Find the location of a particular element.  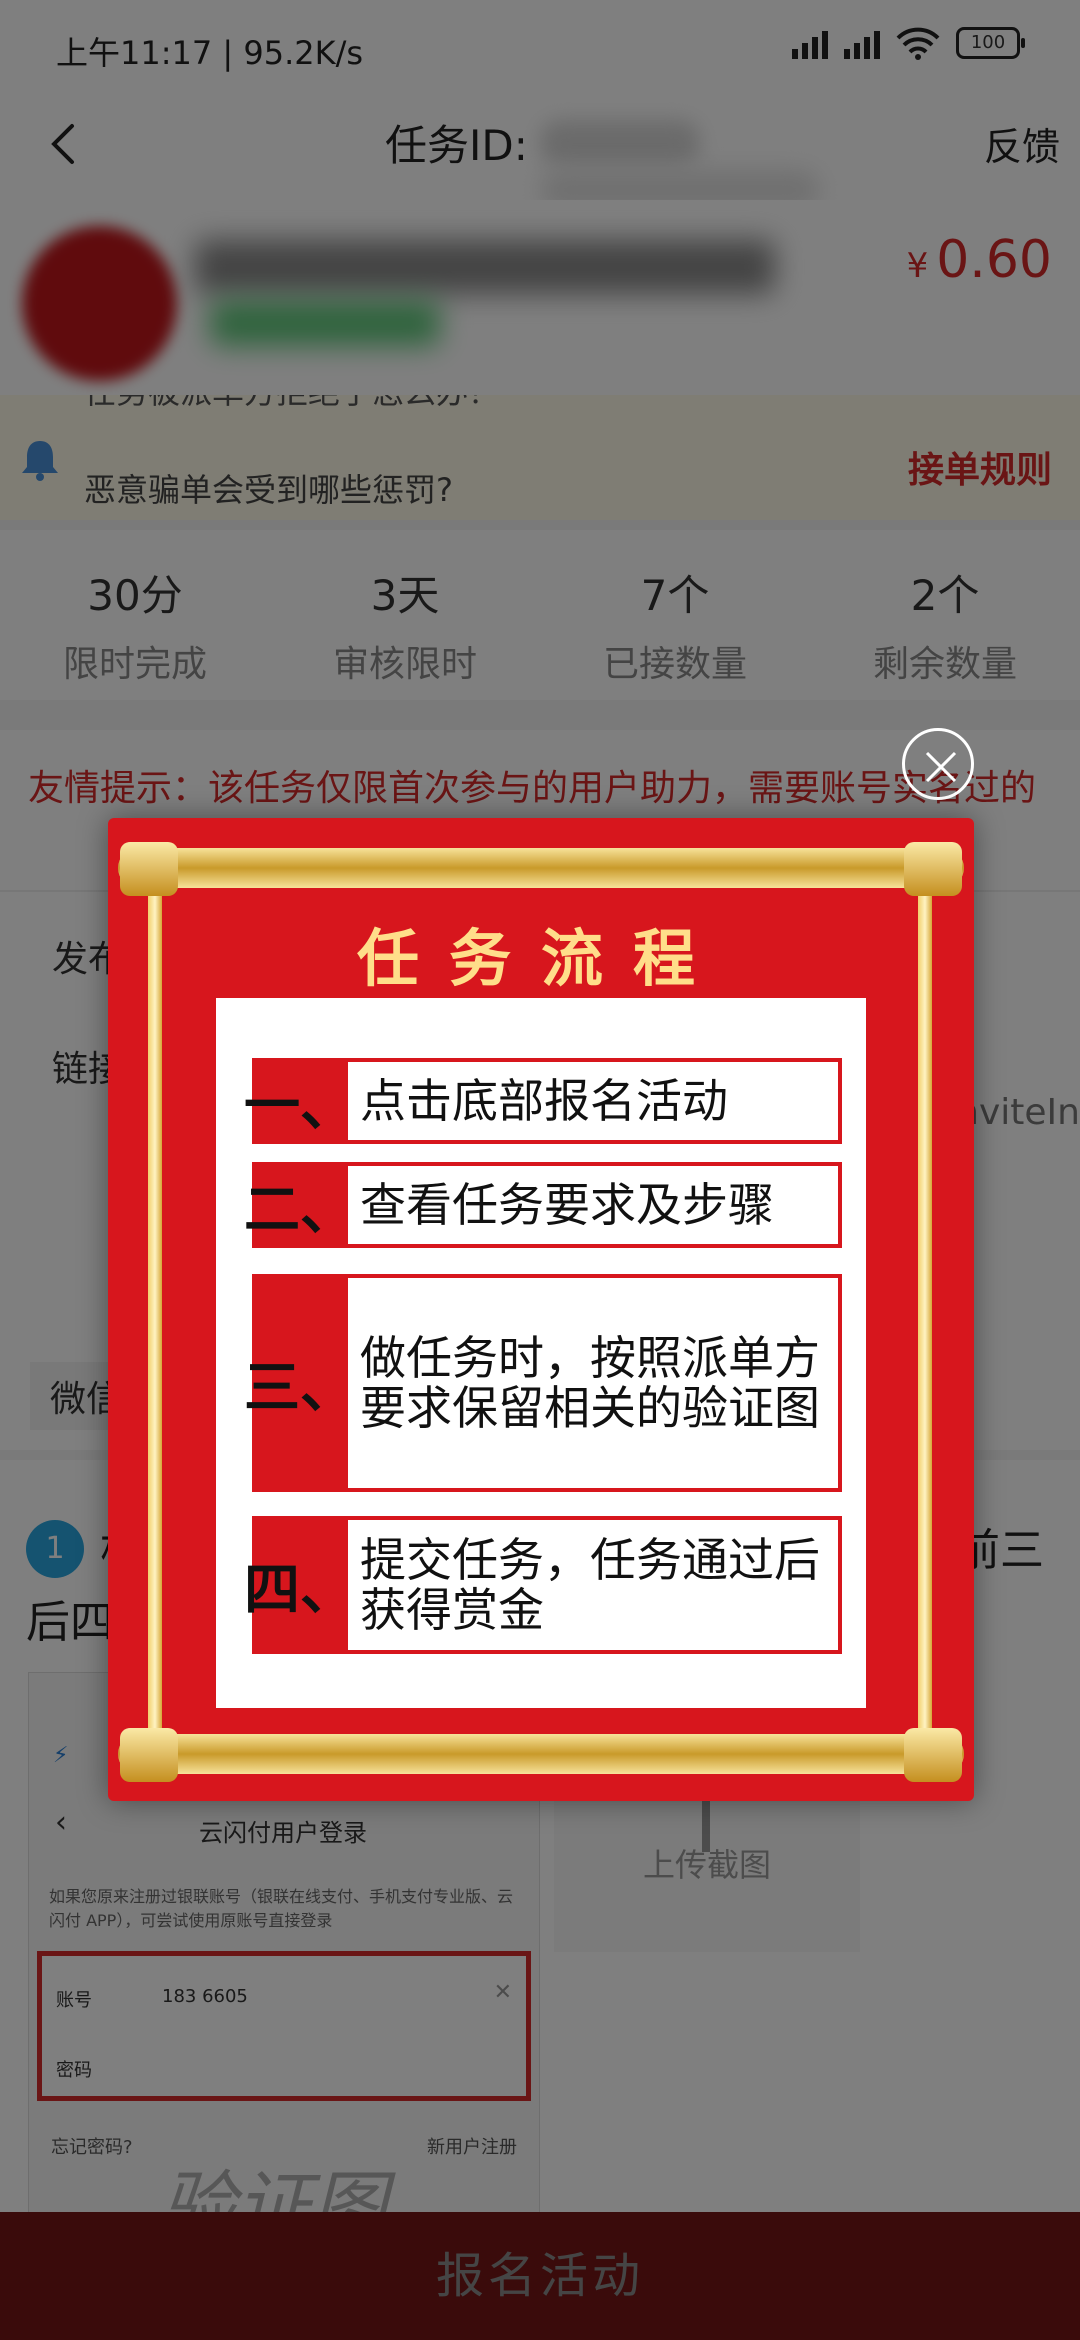

scroll-rod-bottom is located at coordinates (541, 1754).